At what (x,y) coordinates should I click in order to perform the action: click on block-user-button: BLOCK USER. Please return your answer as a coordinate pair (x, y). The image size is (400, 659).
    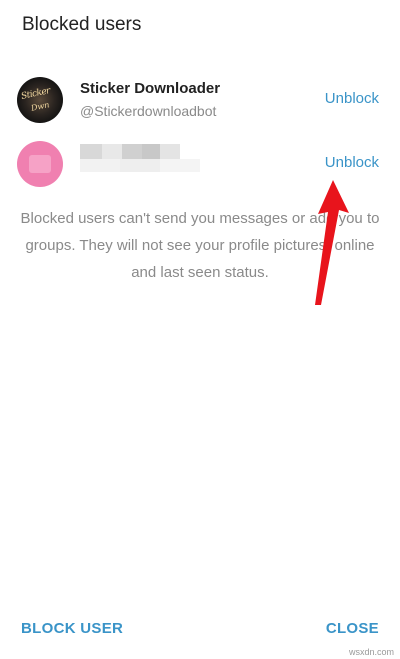
    Looking at the image, I should click on (72, 628).